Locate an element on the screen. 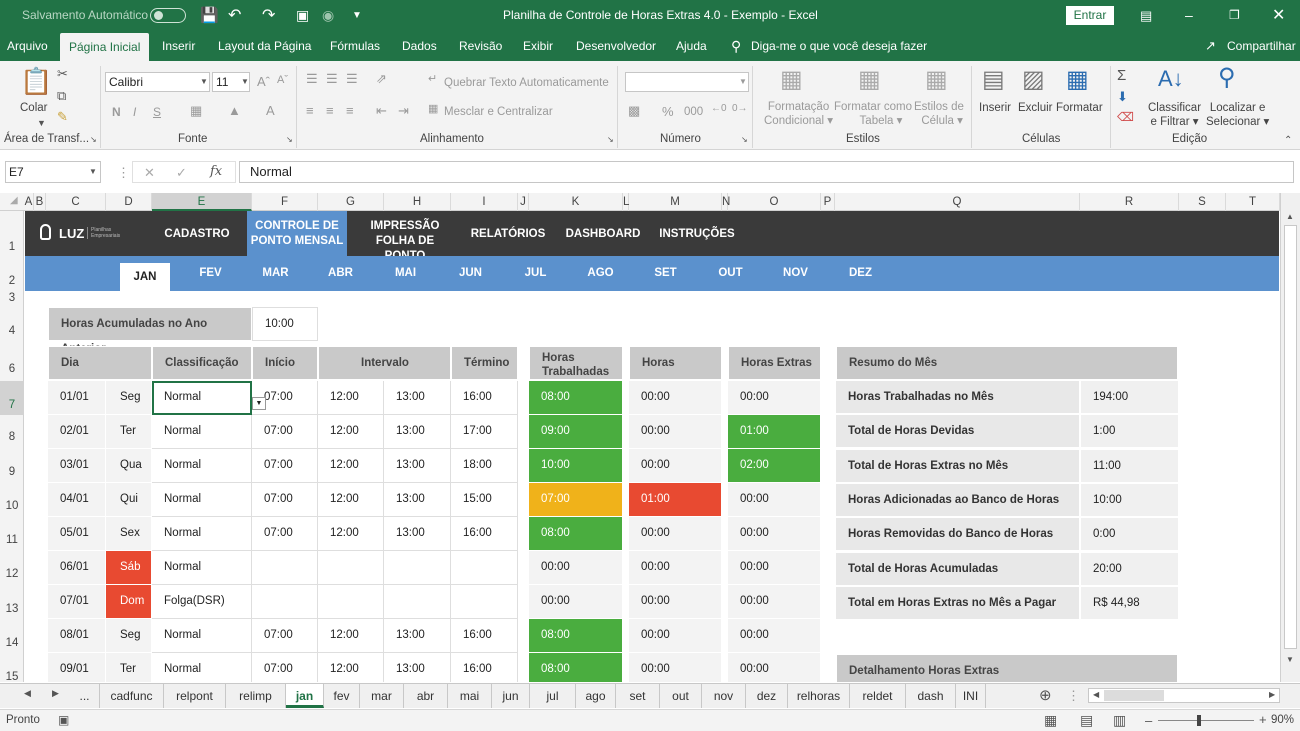 The width and height of the screenshot is (1300, 731). nav-dashboard: DASHBOARD is located at coordinates (603, 234).